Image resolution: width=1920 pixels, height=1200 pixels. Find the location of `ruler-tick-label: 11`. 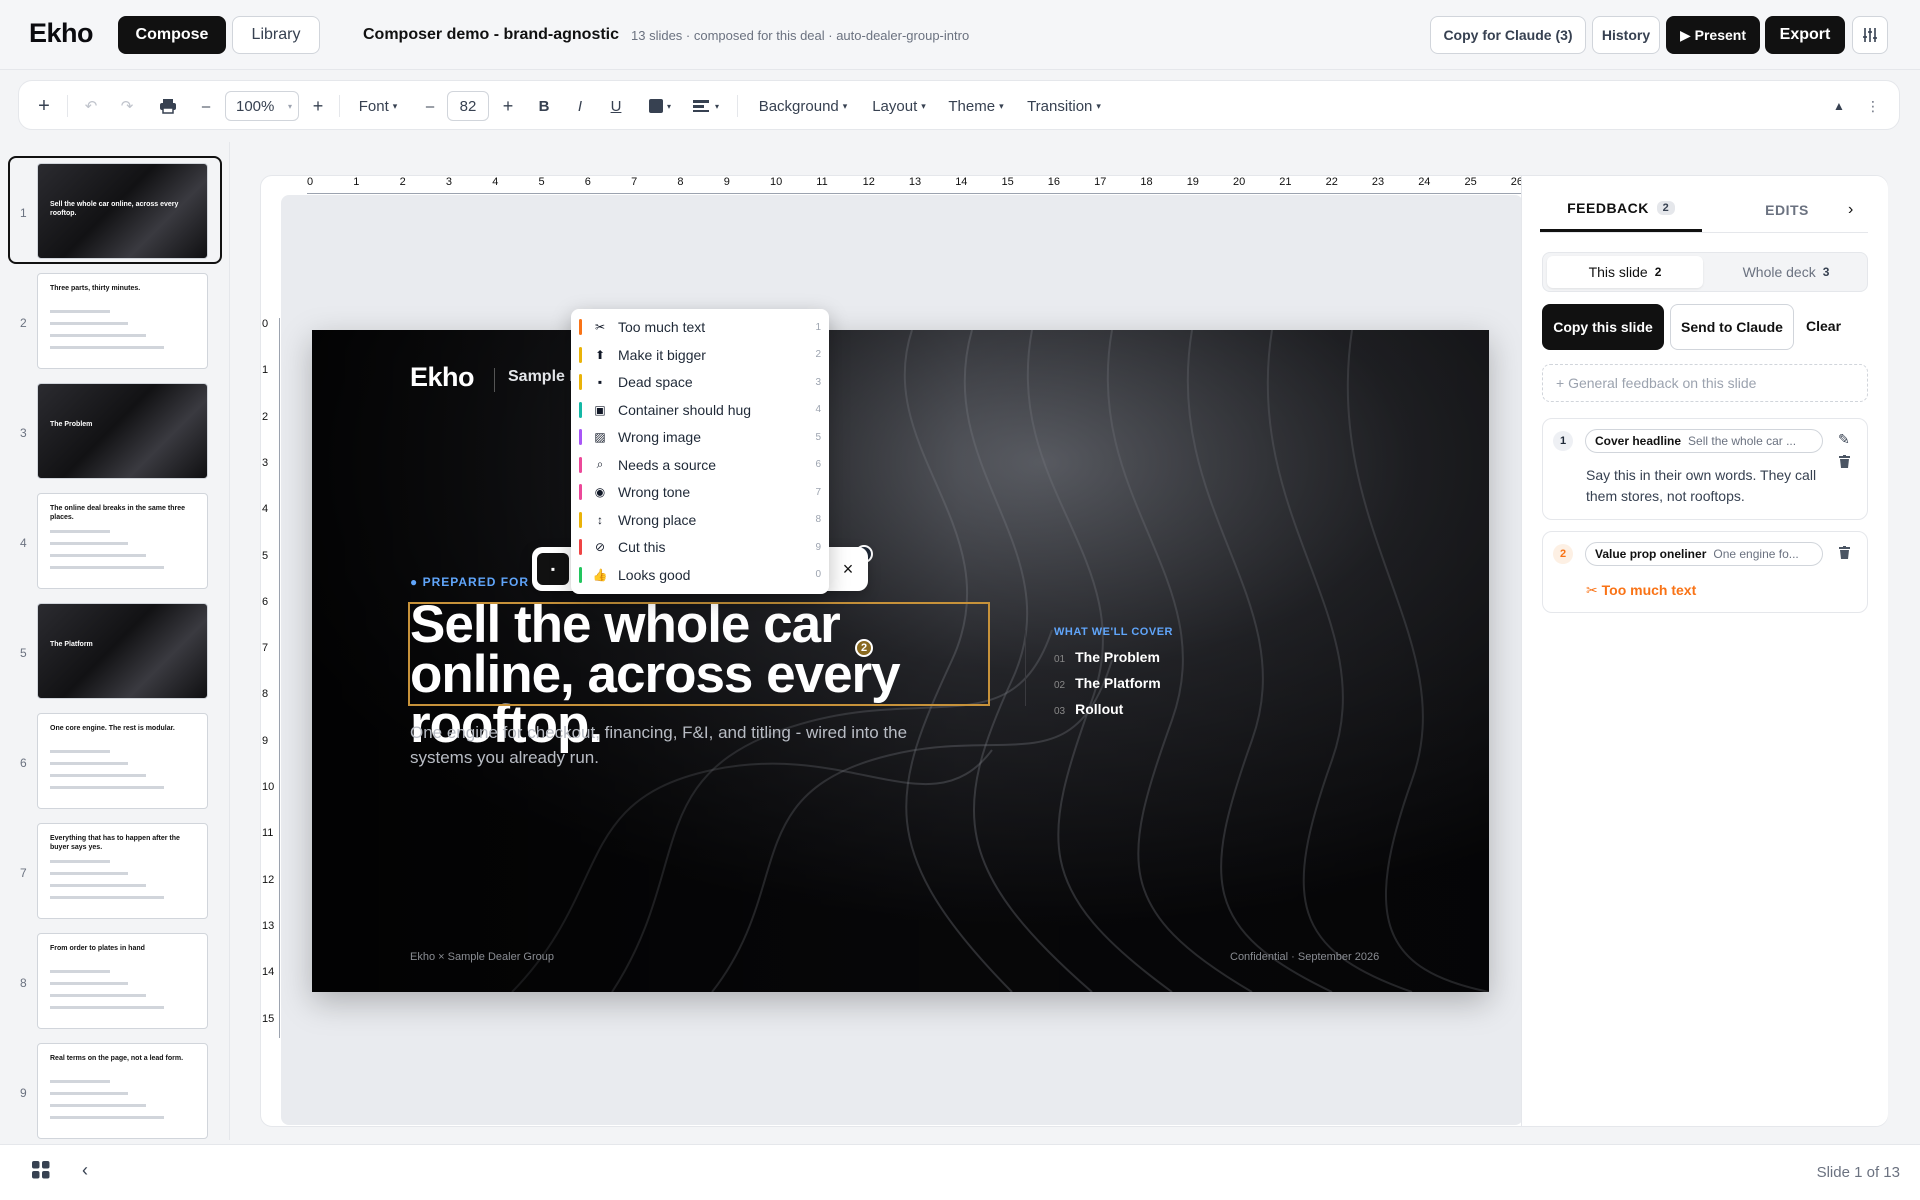

ruler-tick-label: 11 is located at coordinates (268, 833).